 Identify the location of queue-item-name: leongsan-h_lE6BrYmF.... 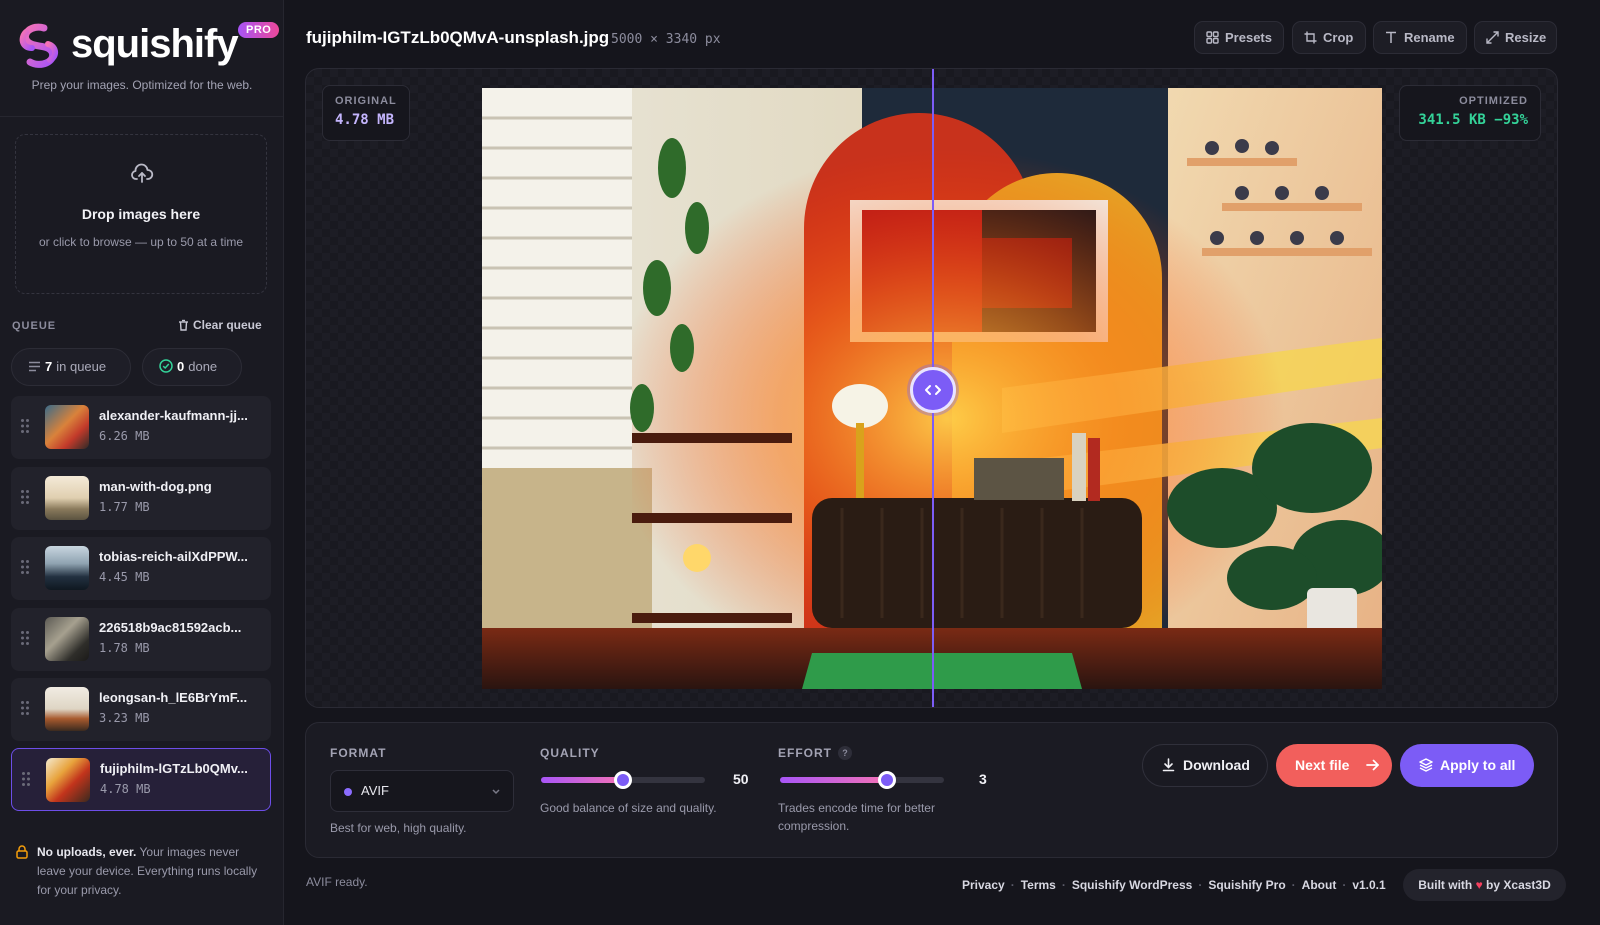
(173, 697).